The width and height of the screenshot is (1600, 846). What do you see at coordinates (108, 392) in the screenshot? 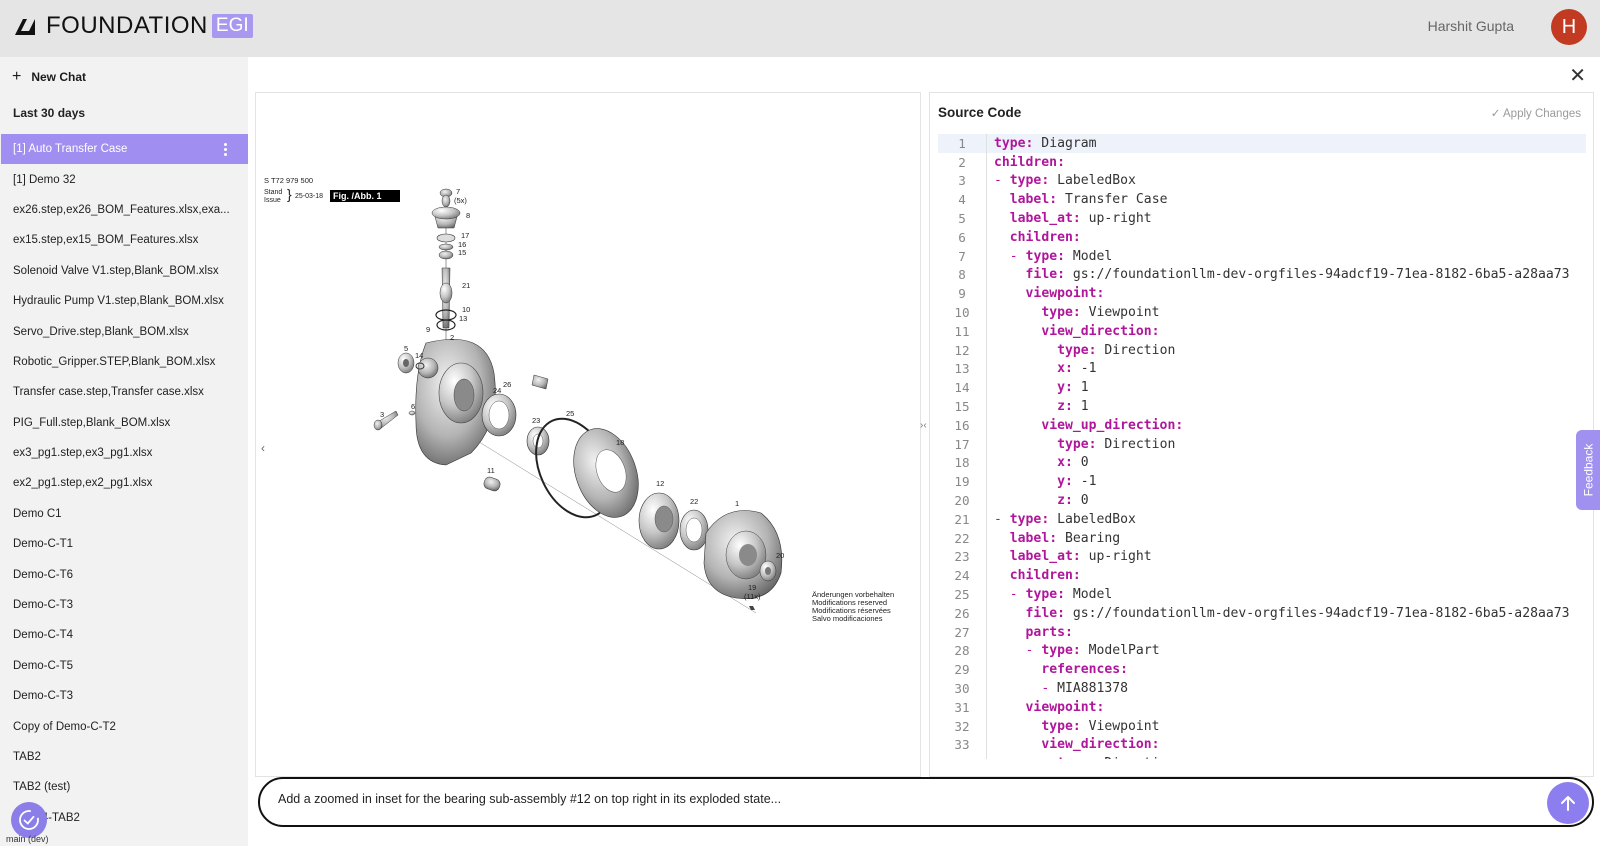
I see `chat-history-label: Transfer case.step,Transfer case.xlsx` at bounding box center [108, 392].